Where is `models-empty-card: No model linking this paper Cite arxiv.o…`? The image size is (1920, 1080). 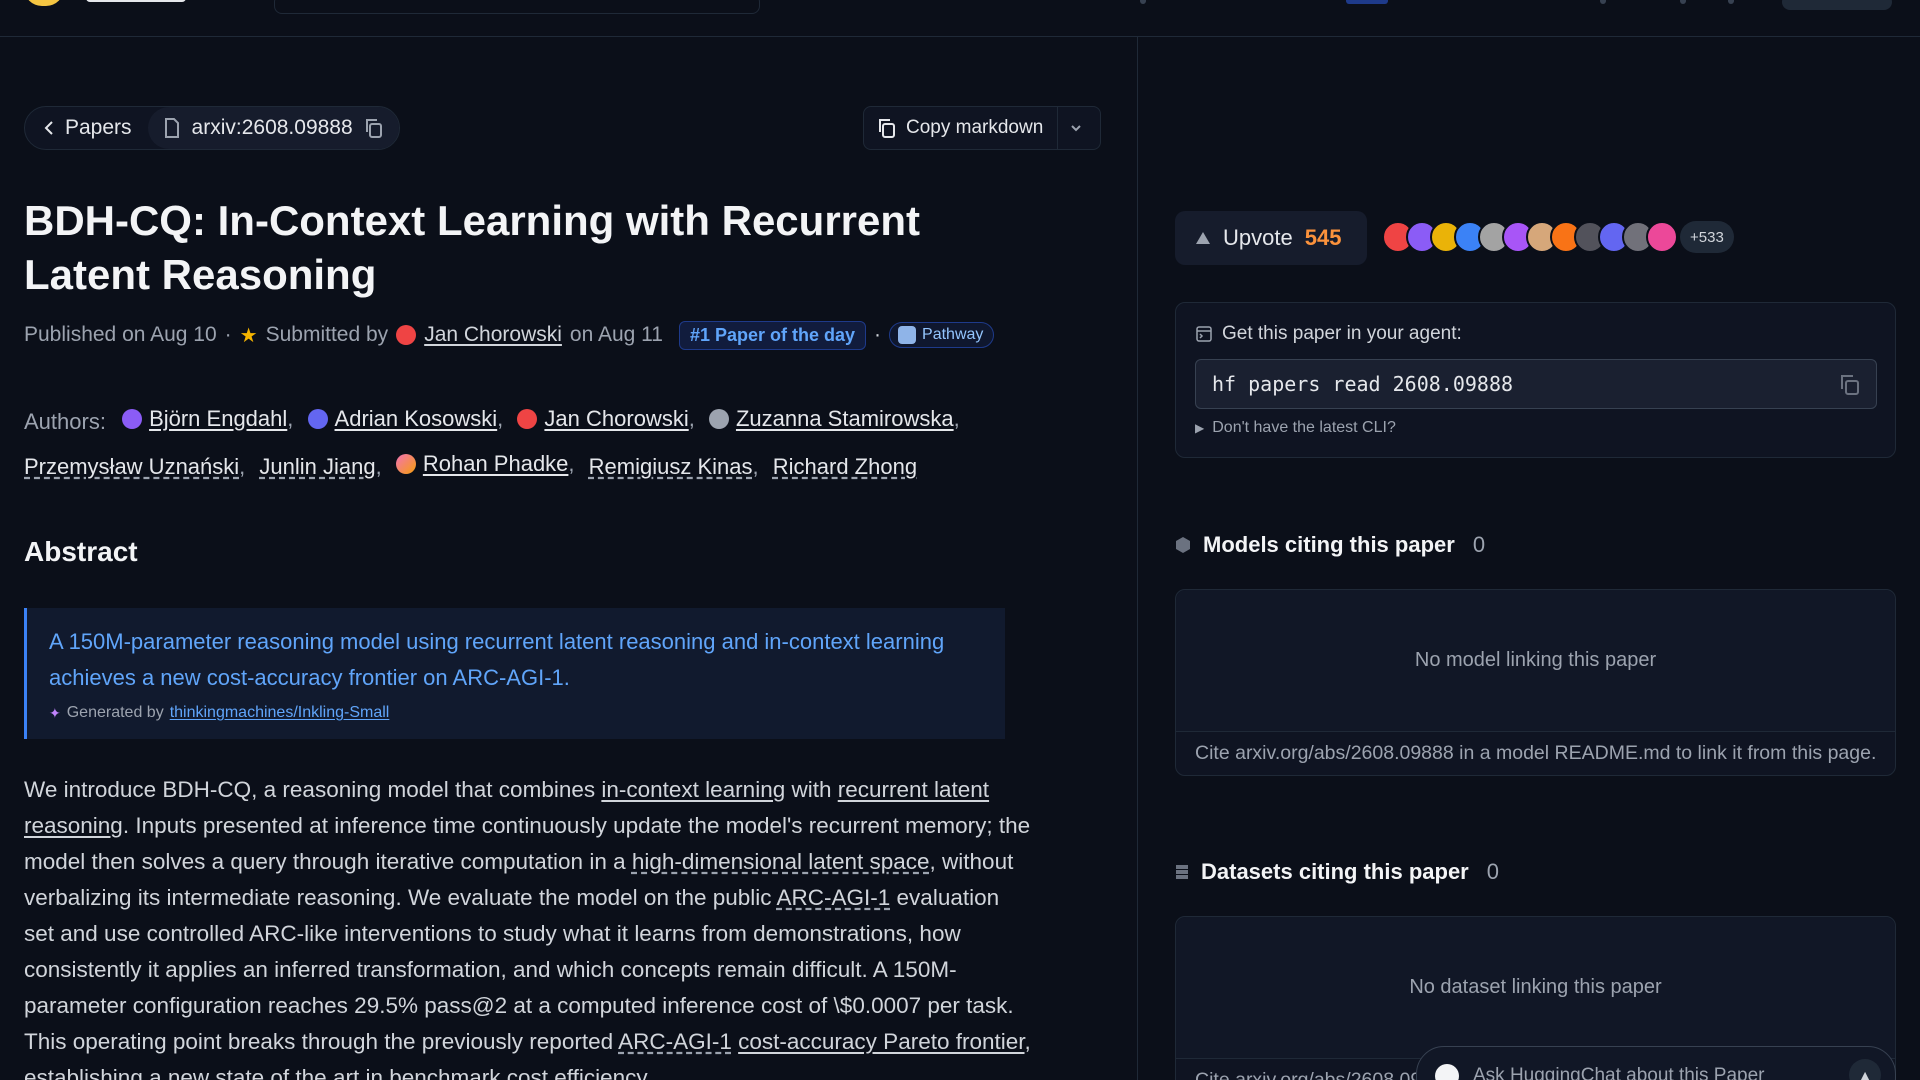
models-empty-card: No model linking this paper Cite arxiv.o… is located at coordinates (1535, 682).